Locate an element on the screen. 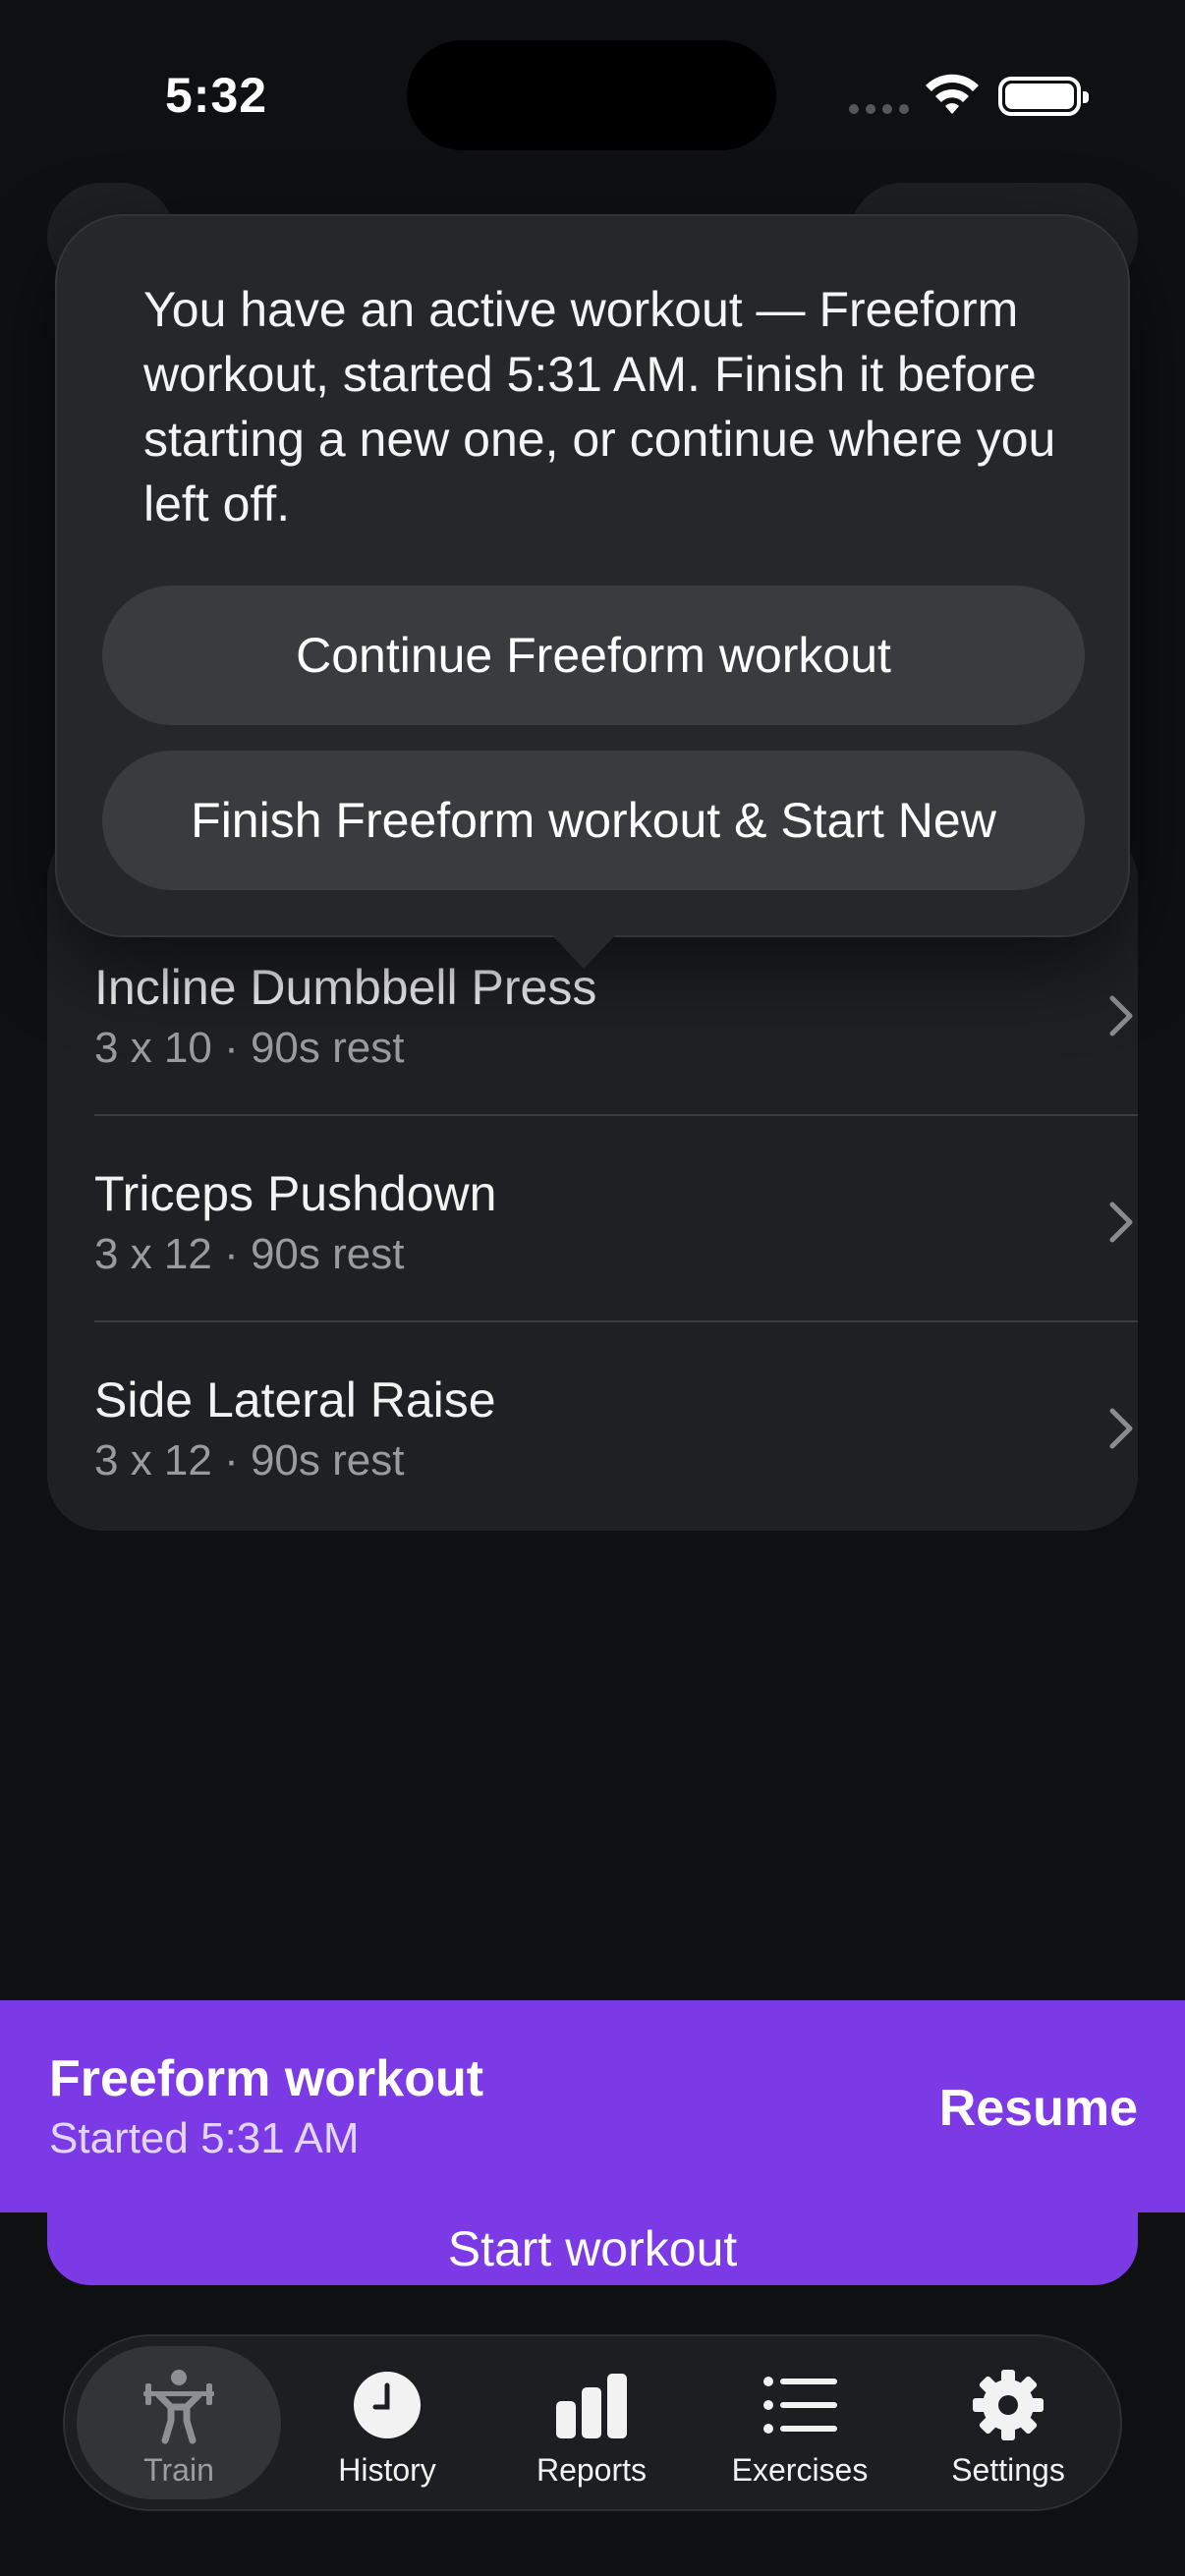  banner-subtitle: Started 5:31 AM is located at coordinates (205, 2138).